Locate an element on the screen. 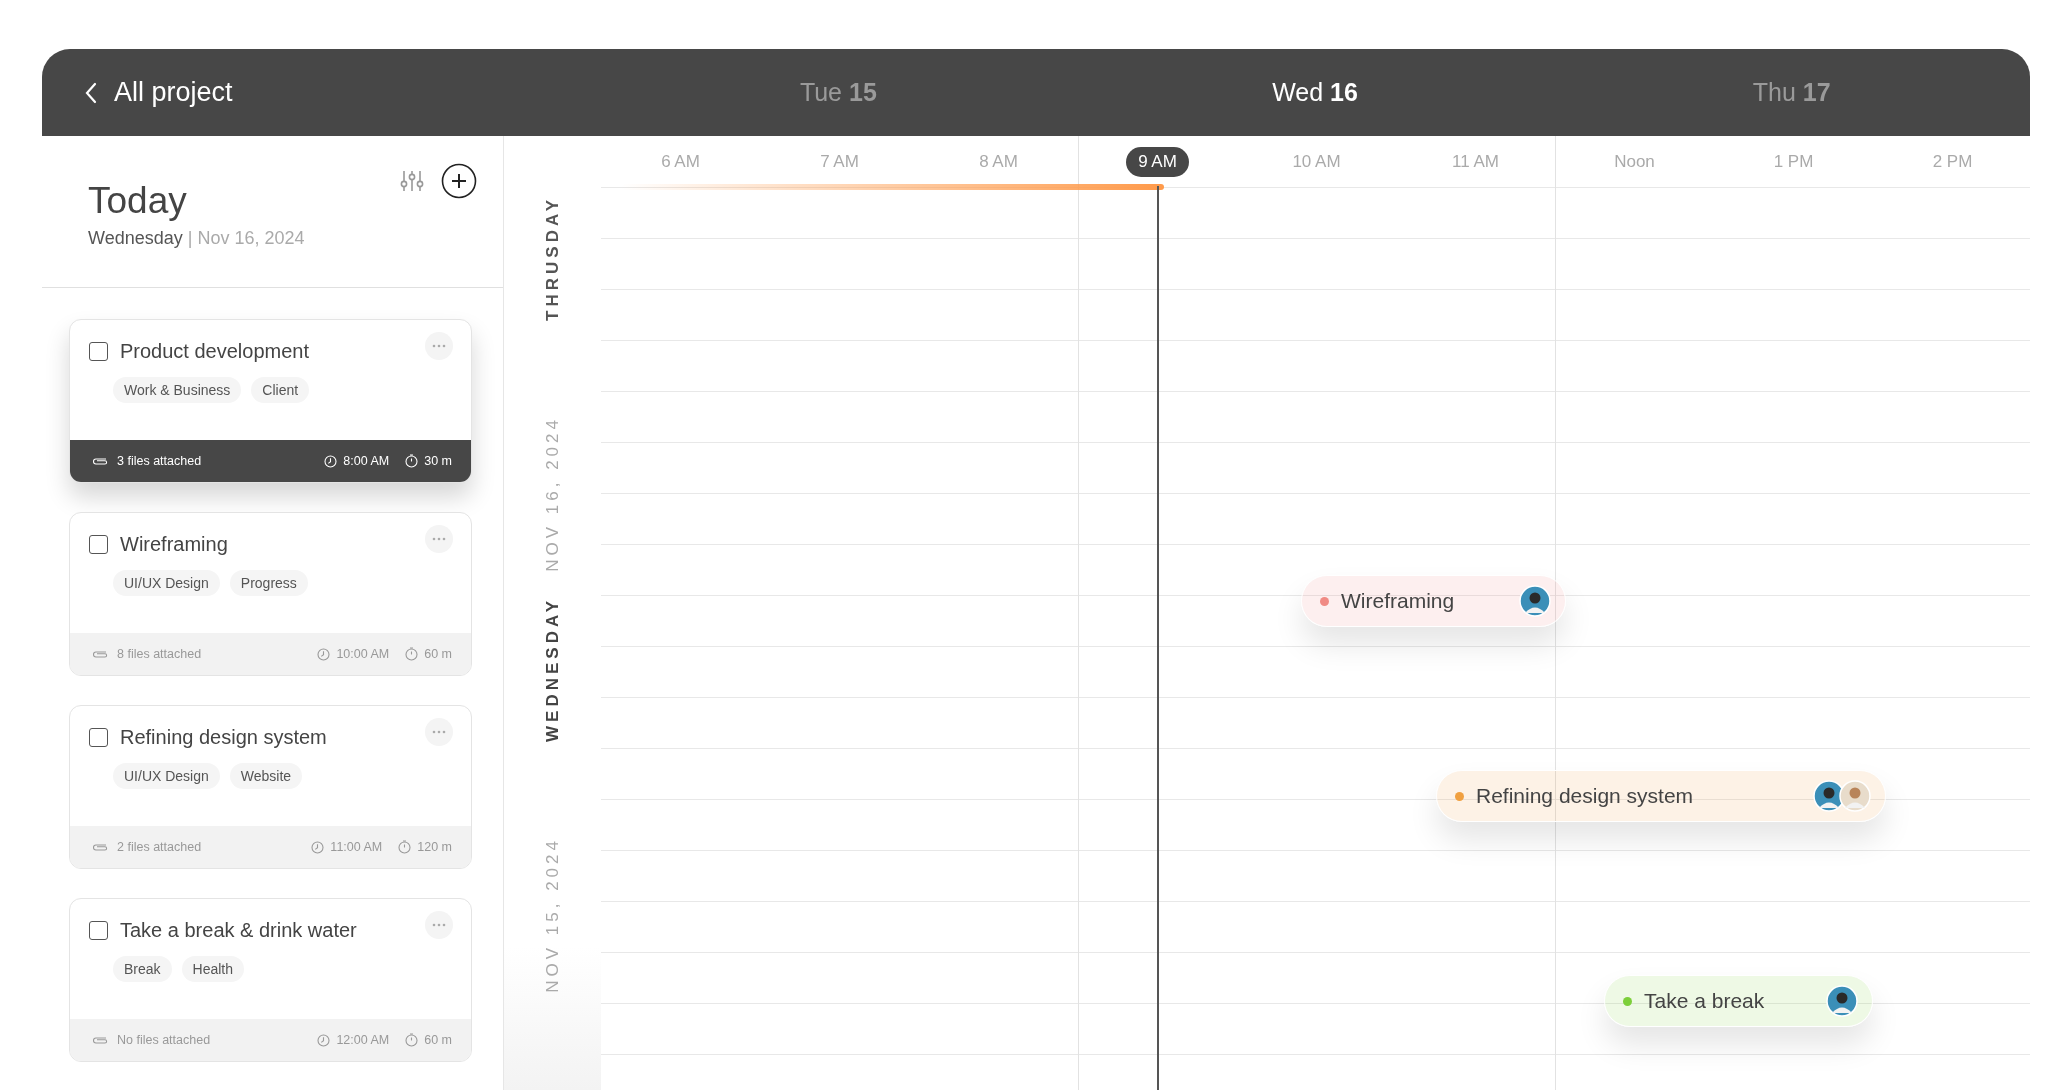 Image resolution: width=2072 pixels, height=1090 pixels. task-card: Refining design system UI/UX Design Website 2 files attached 11:00 AM 120 m is located at coordinates (270, 787).